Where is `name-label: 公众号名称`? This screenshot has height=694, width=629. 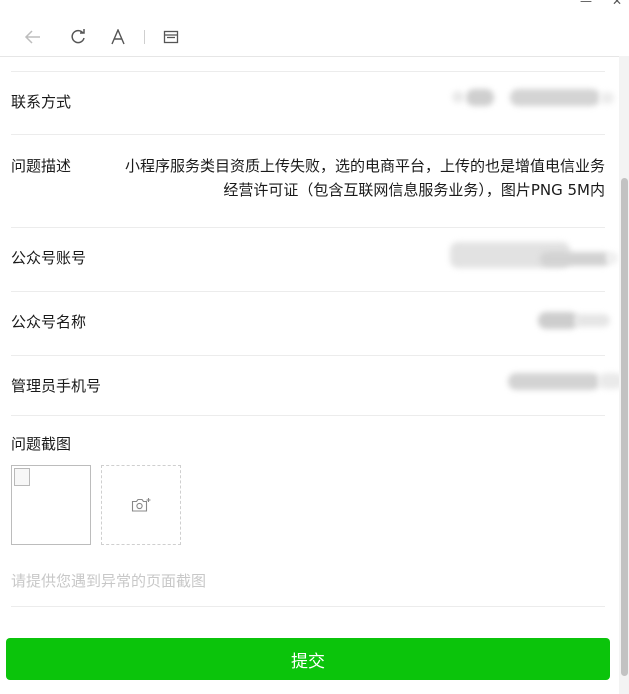 name-label: 公众号名称 is located at coordinates (49, 322).